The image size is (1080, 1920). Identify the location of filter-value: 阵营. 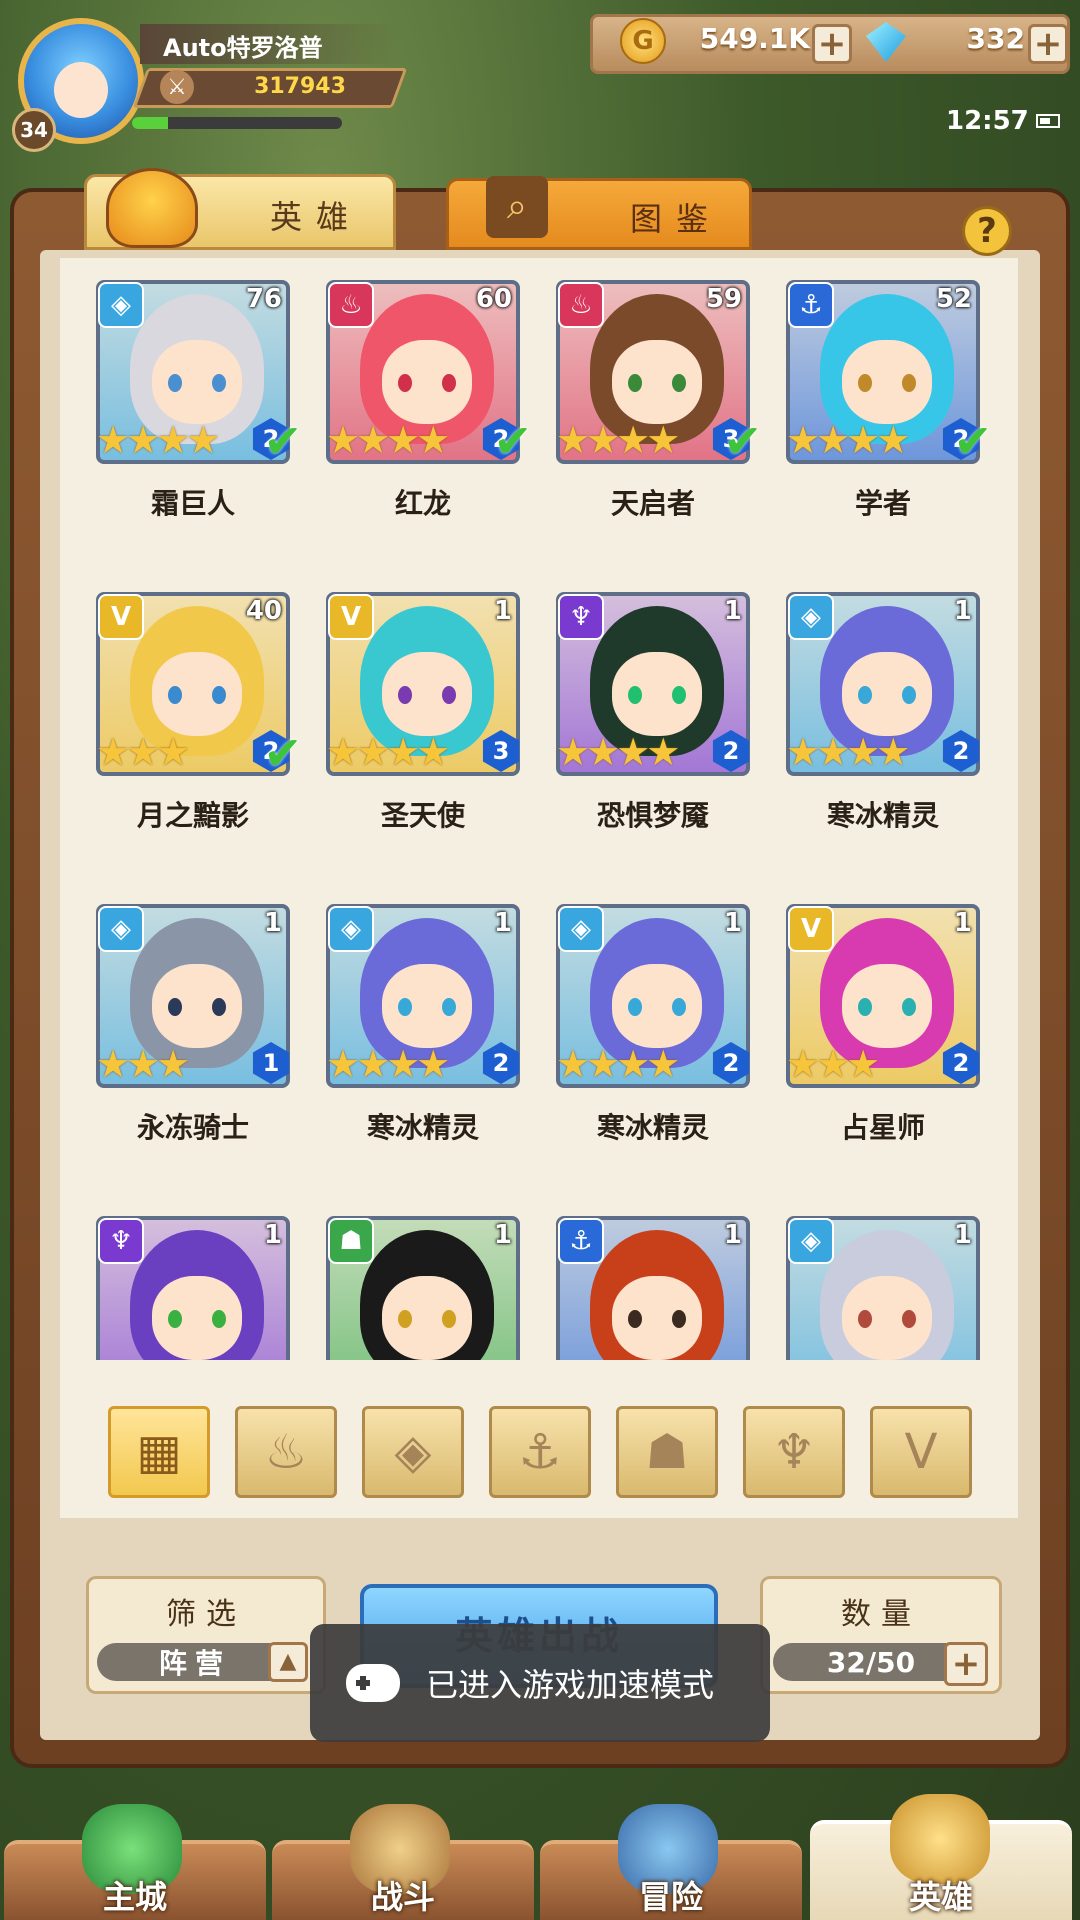
(195, 1662).